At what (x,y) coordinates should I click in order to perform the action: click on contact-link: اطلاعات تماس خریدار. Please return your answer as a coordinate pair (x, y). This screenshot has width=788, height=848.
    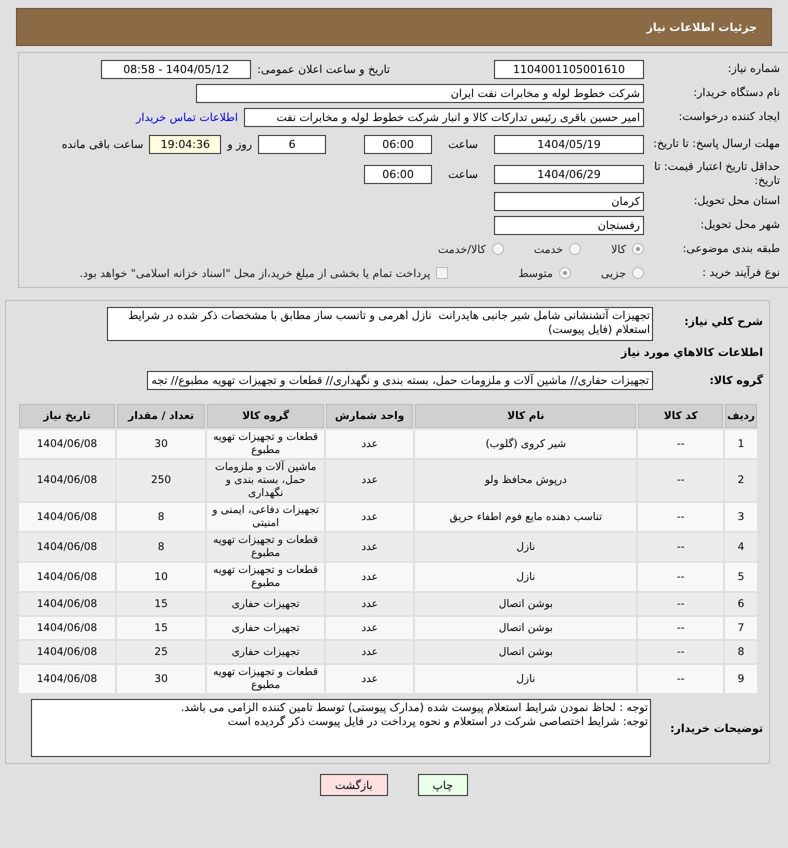
    Looking at the image, I should click on (187, 117).